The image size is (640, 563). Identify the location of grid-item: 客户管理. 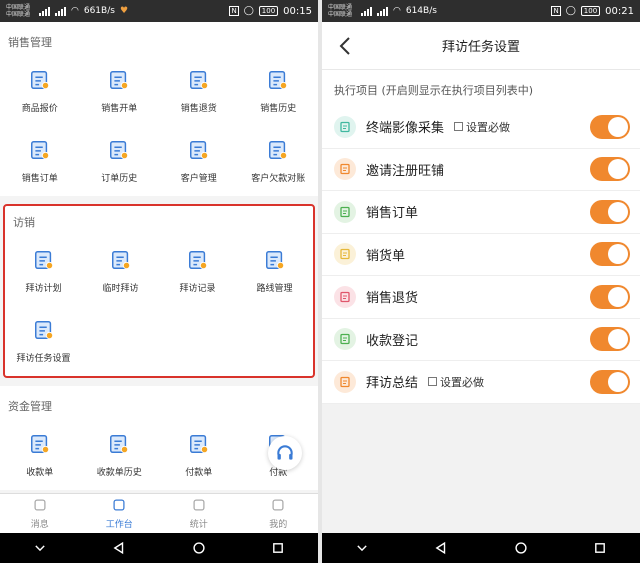
(199, 161).